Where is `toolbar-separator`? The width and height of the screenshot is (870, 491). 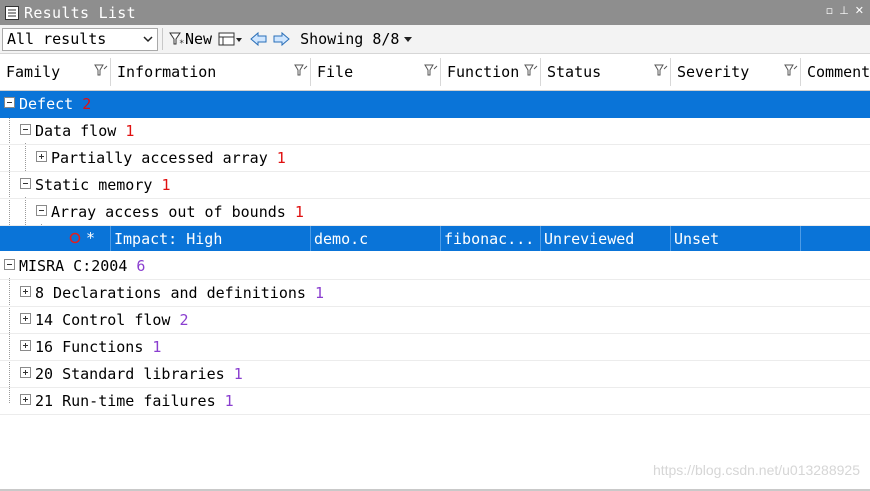
toolbar-separator is located at coordinates (163, 39).